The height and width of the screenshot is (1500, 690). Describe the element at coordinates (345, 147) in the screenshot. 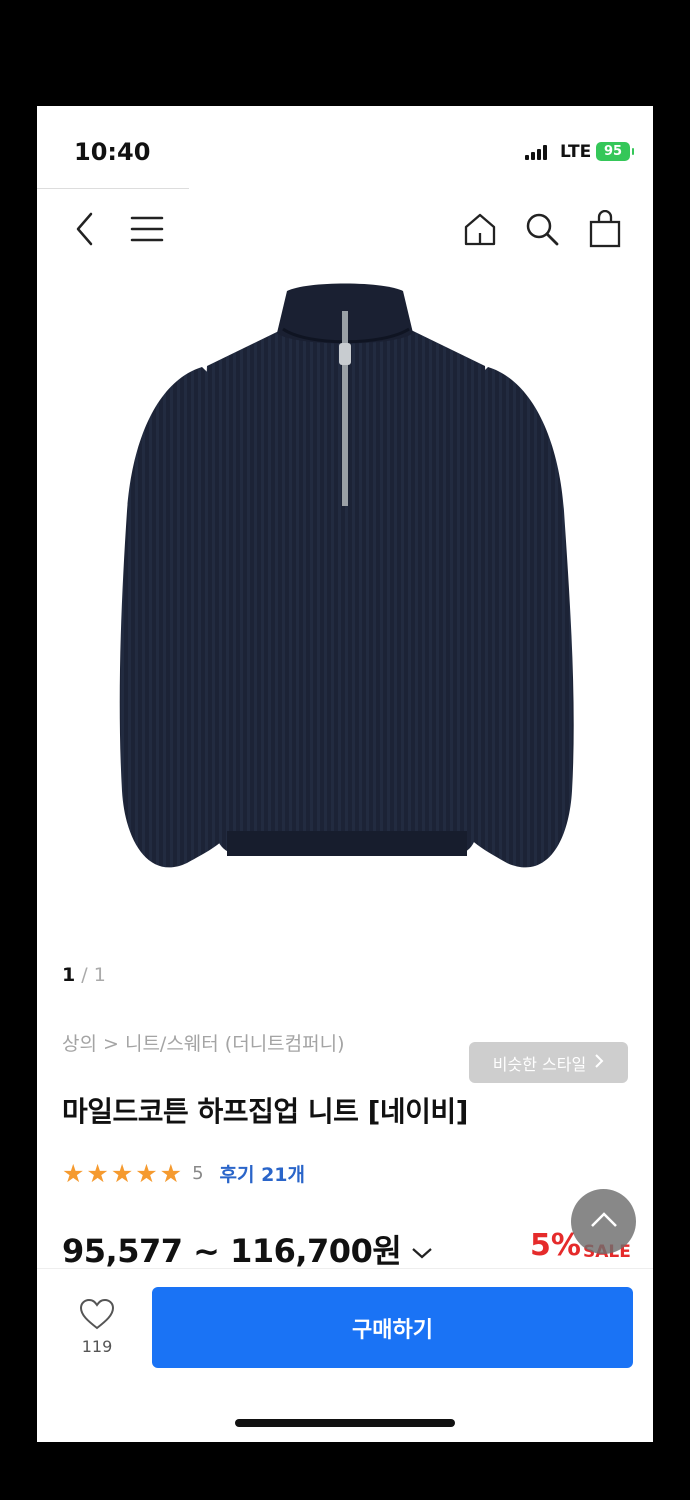

I see `status-bar: 10:40 LTE 95` at that location.